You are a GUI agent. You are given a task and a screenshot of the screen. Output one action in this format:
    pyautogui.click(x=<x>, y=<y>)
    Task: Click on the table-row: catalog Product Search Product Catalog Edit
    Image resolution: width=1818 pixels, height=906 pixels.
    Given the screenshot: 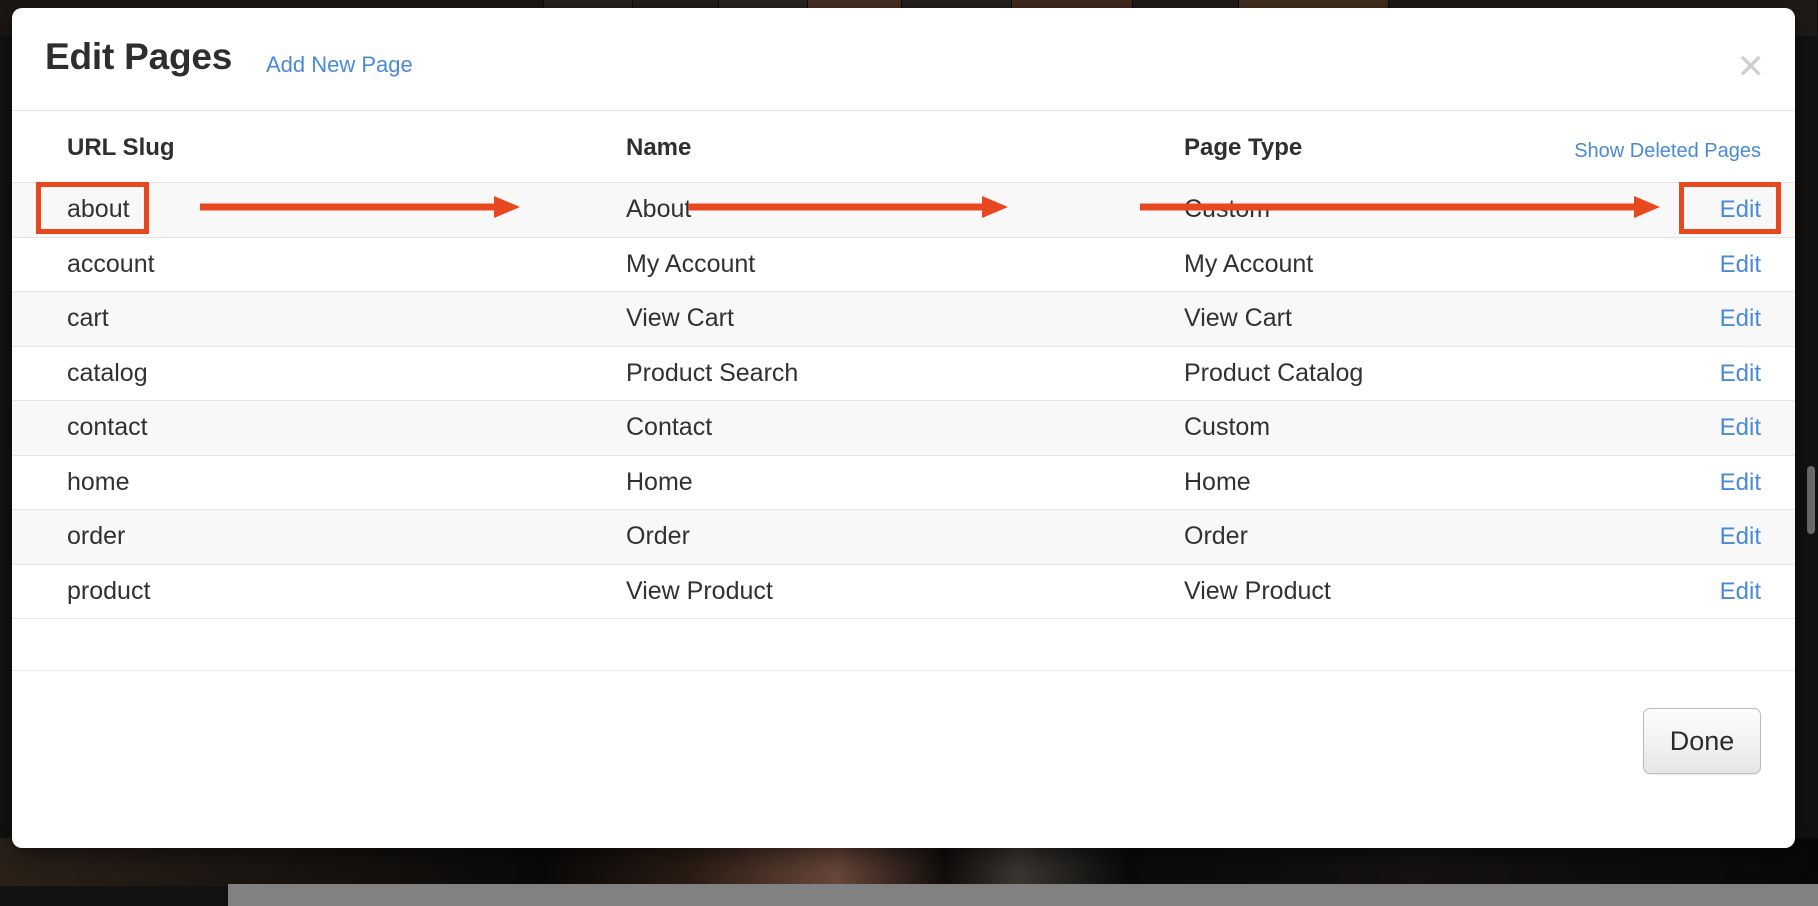 What is the action you would take?
    pyautogui.click(x=903, y=373)
    